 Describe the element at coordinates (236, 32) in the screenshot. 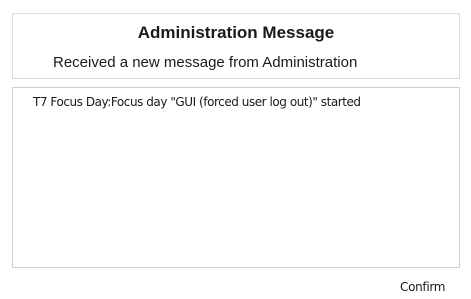

I see `dialog-title: Administration Message` at that location.